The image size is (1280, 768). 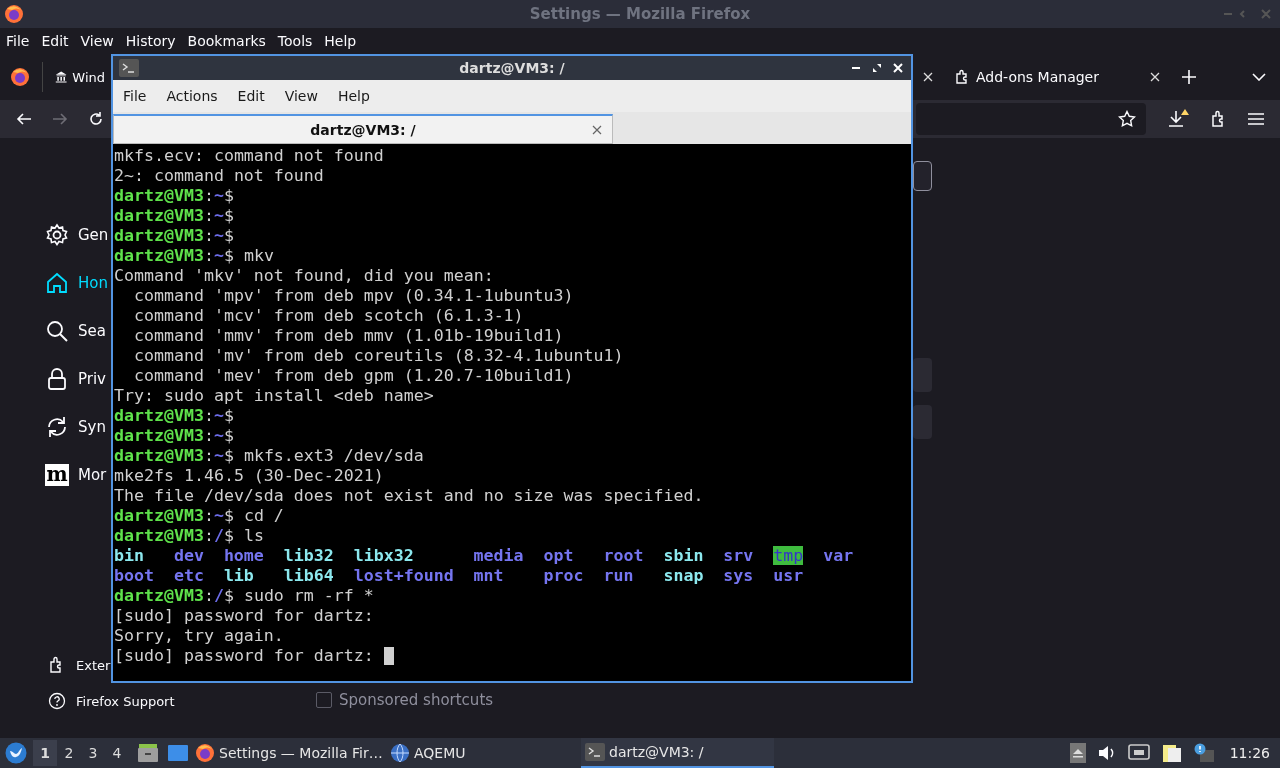 I want to click on file-name: tmp, so click(x=788, y=555).